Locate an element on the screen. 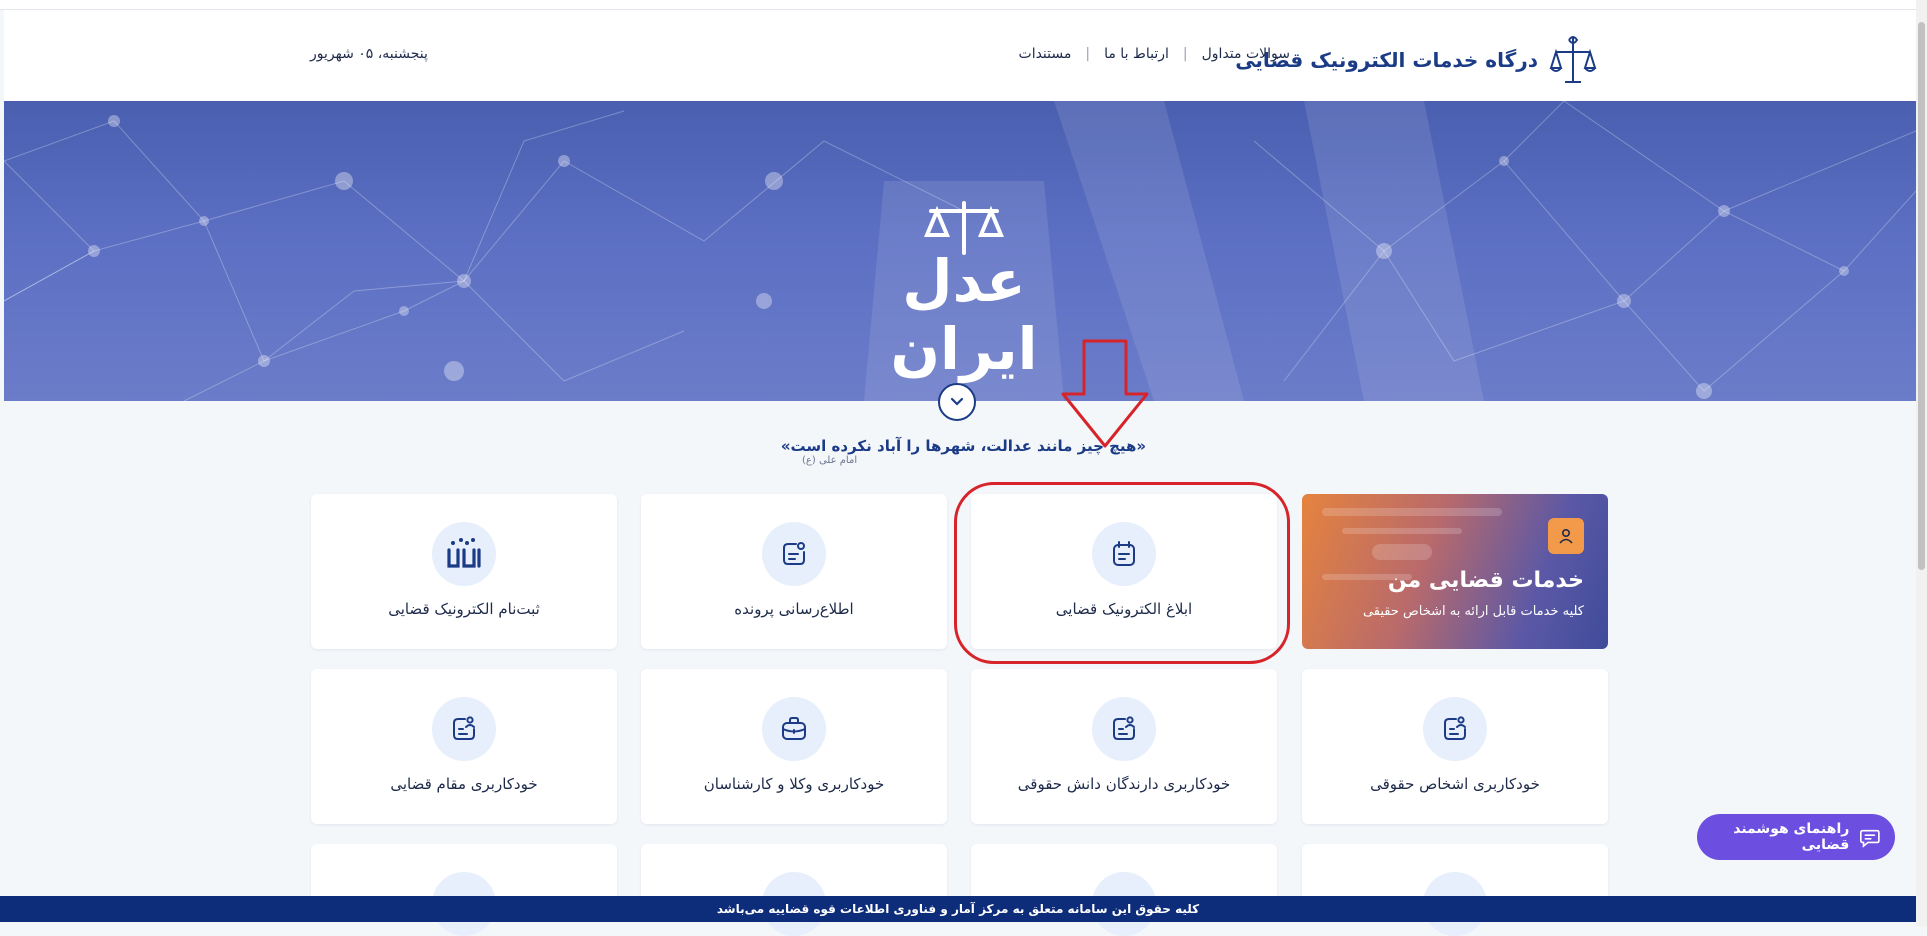 The width and height of the screenshot is (1927, 936). service-card-lawyers-experts: خودکاربری وکلا و کارشناسان is located at coordinates (794, 746).